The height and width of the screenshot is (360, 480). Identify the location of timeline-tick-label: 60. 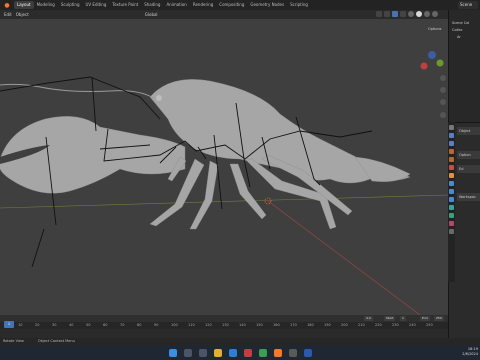
(105, 325).